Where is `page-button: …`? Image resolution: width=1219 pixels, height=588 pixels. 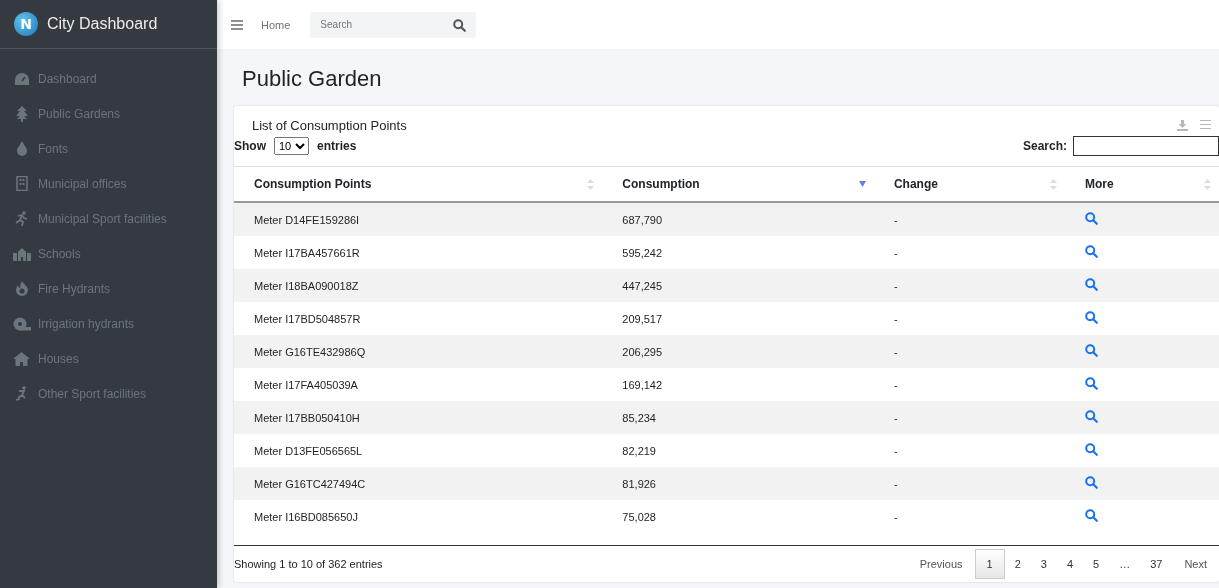
page-button: … is located at coordinates (1125, 564).